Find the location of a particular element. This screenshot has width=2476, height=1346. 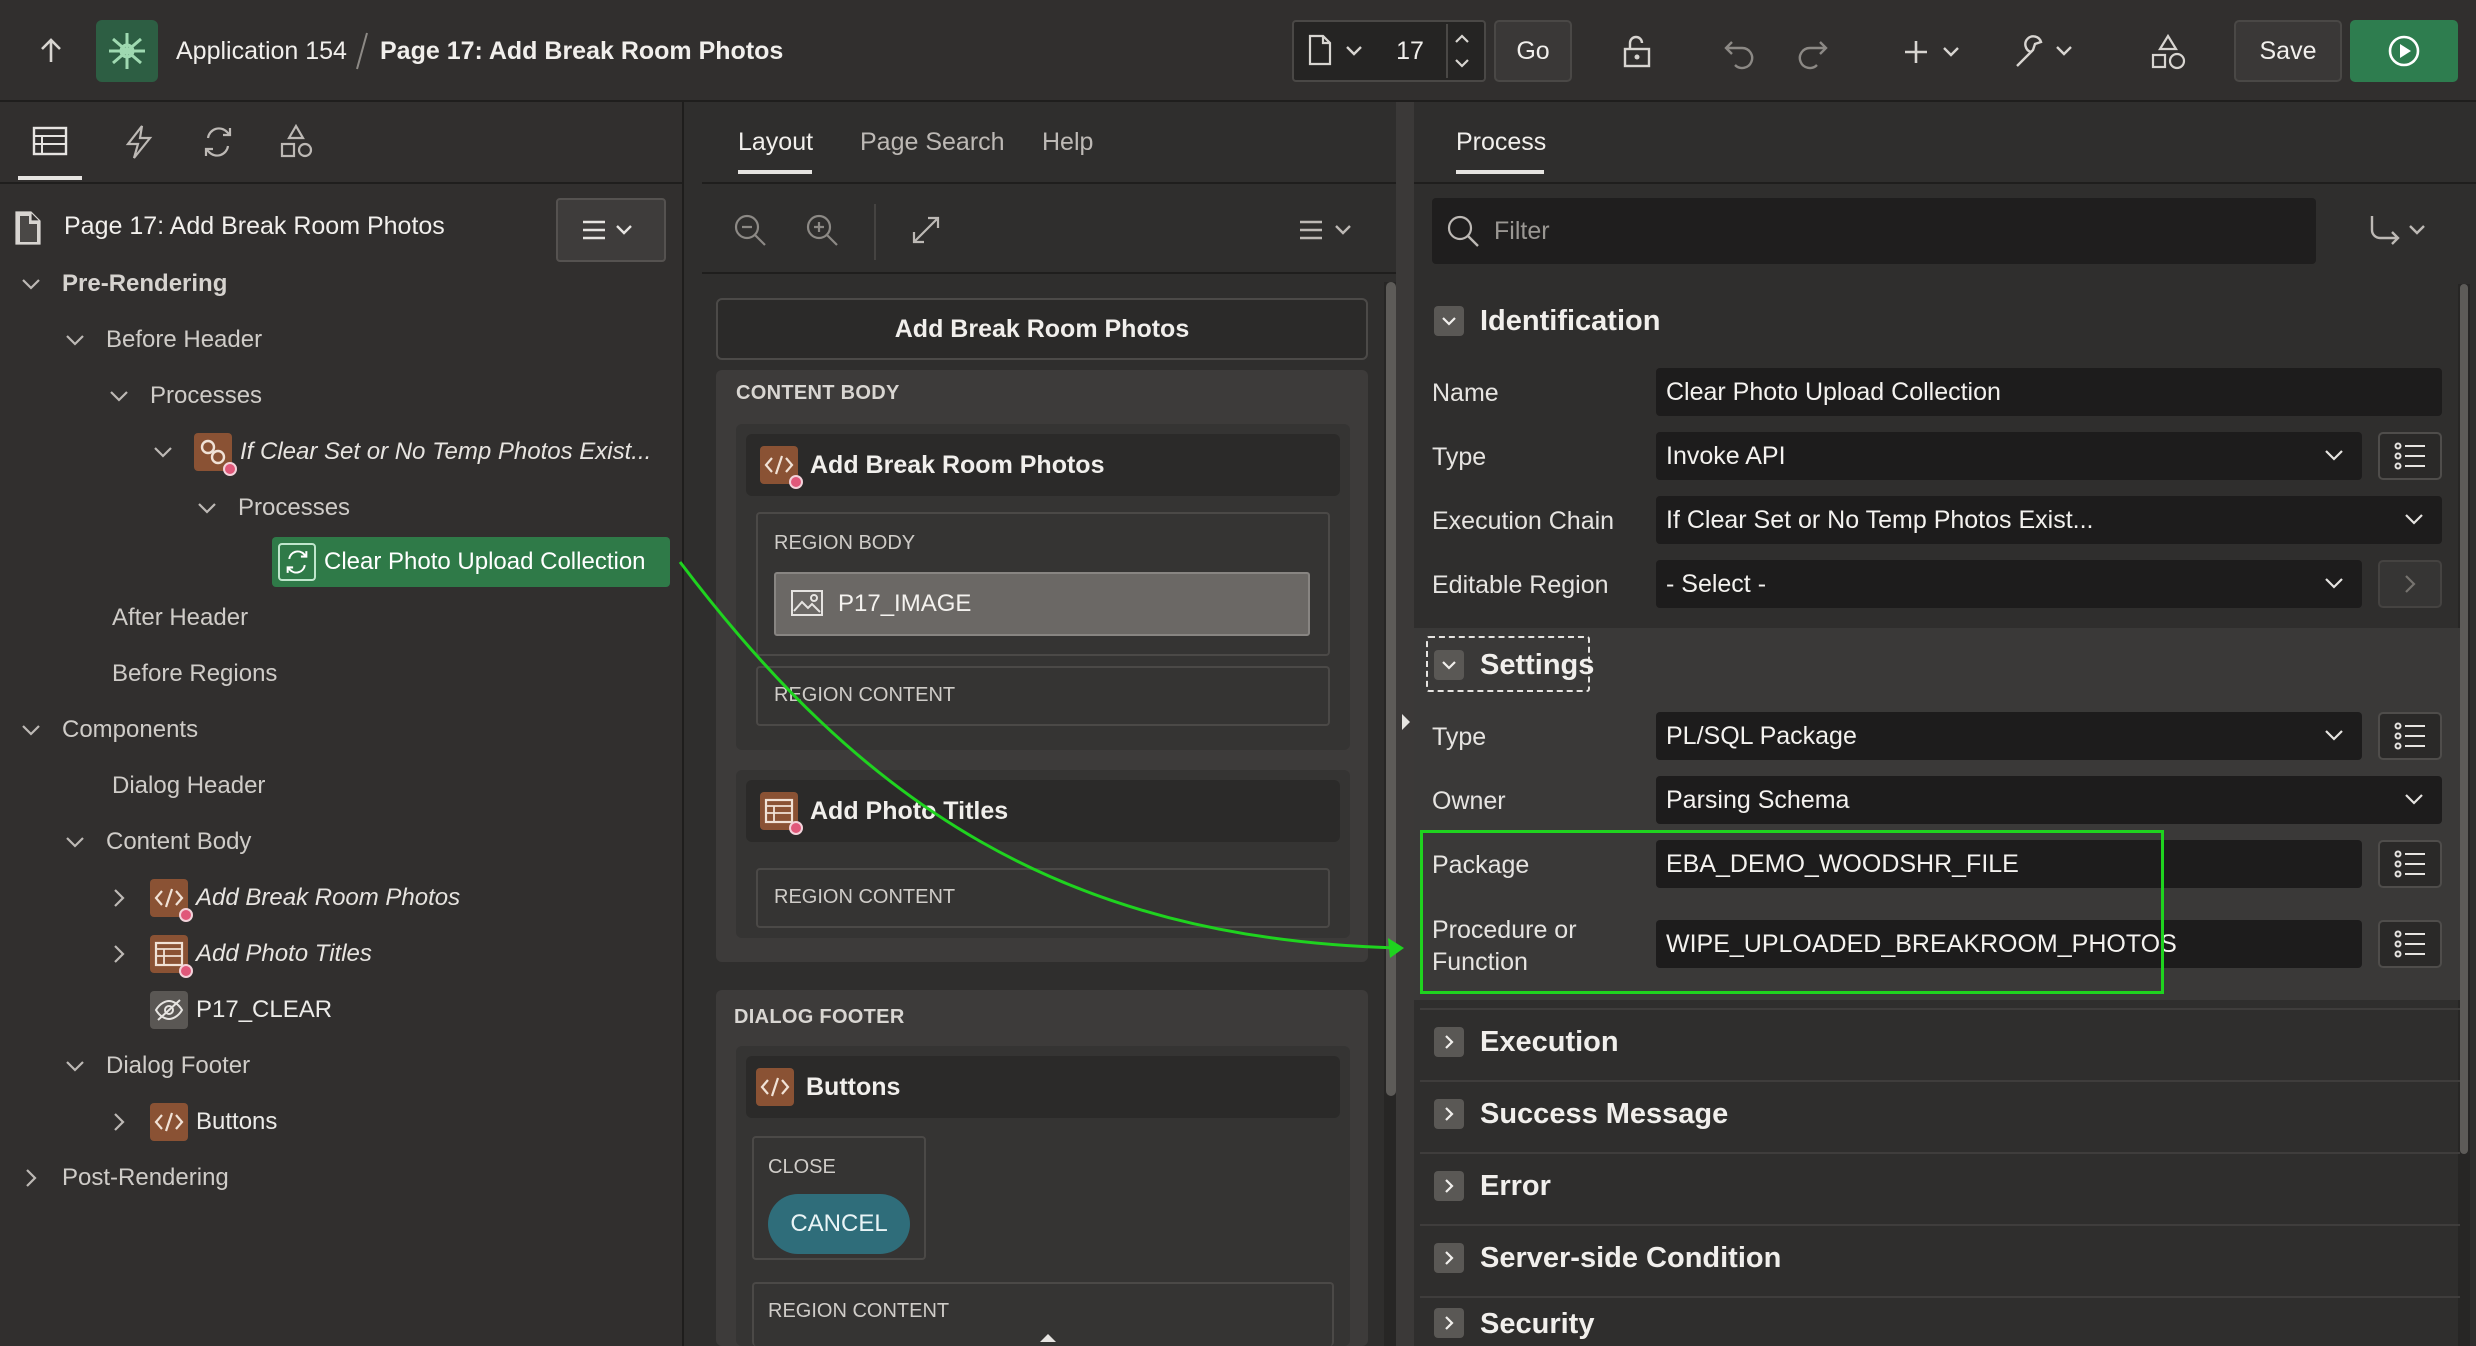

wrench-menu-icon is located at coordinates (2045, 52).